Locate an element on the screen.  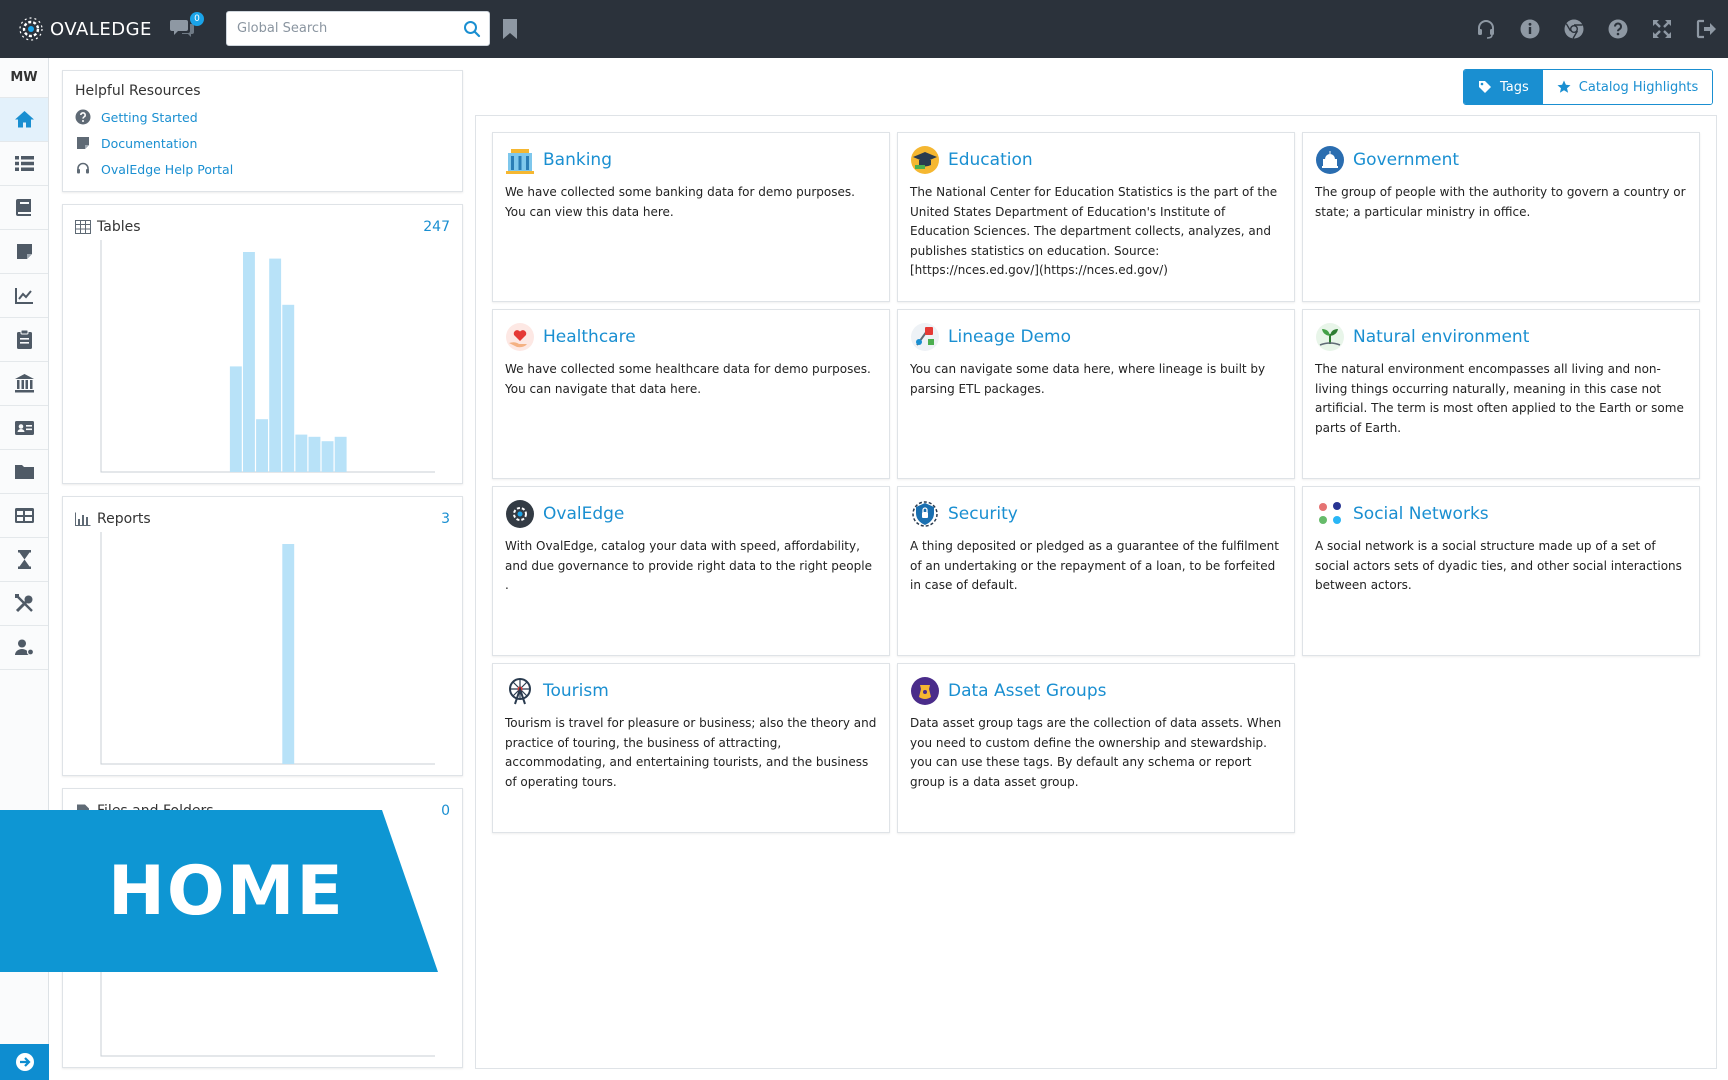
tags-tab: Tags is located at coordinates (1503, 87).